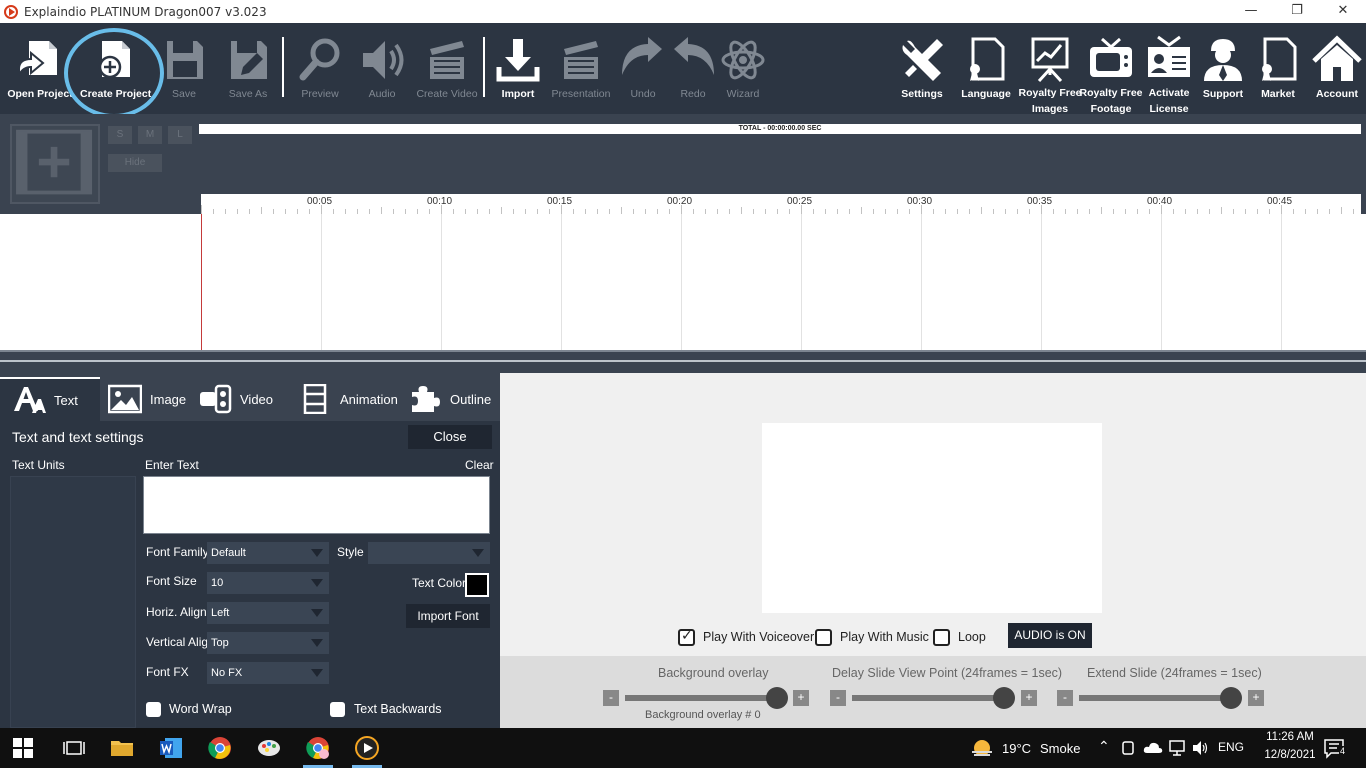 The width and height of the screenshot is (1366, 768). I want to click on paint-palette-icon, so click(269, 748).